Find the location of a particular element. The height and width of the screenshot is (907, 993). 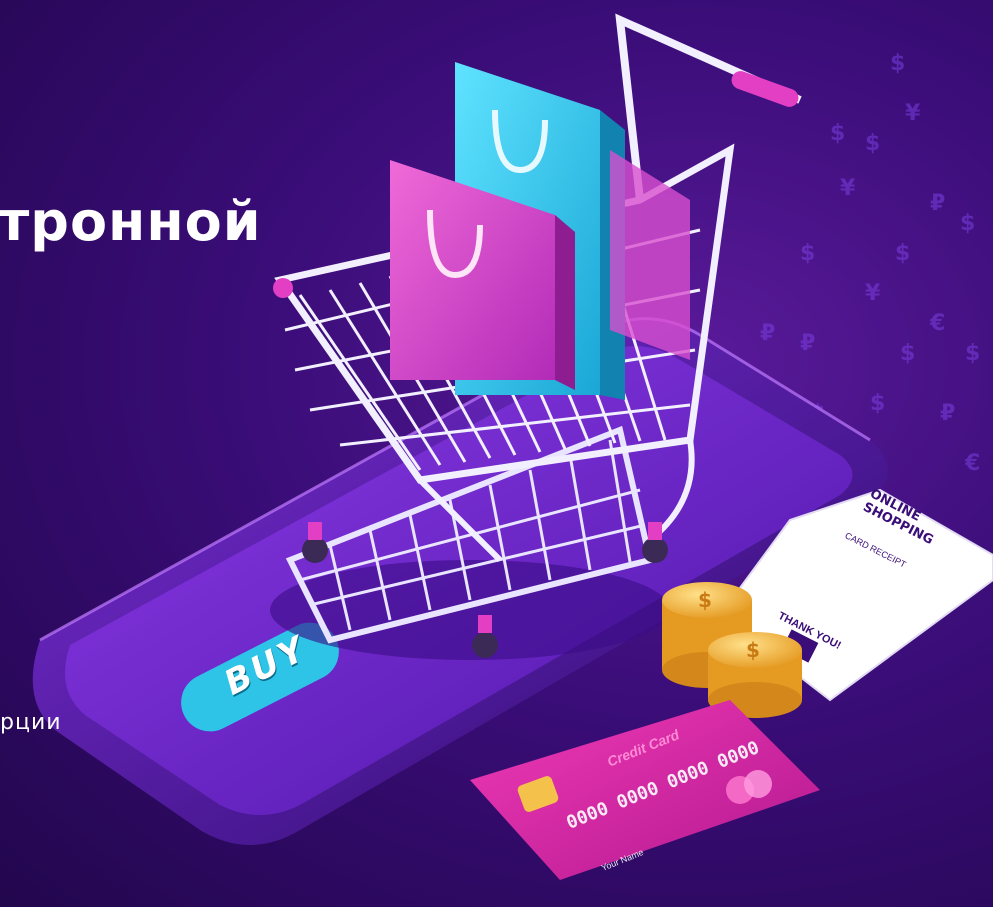

hero-headline: тронной is located at coordinates (131, 221).